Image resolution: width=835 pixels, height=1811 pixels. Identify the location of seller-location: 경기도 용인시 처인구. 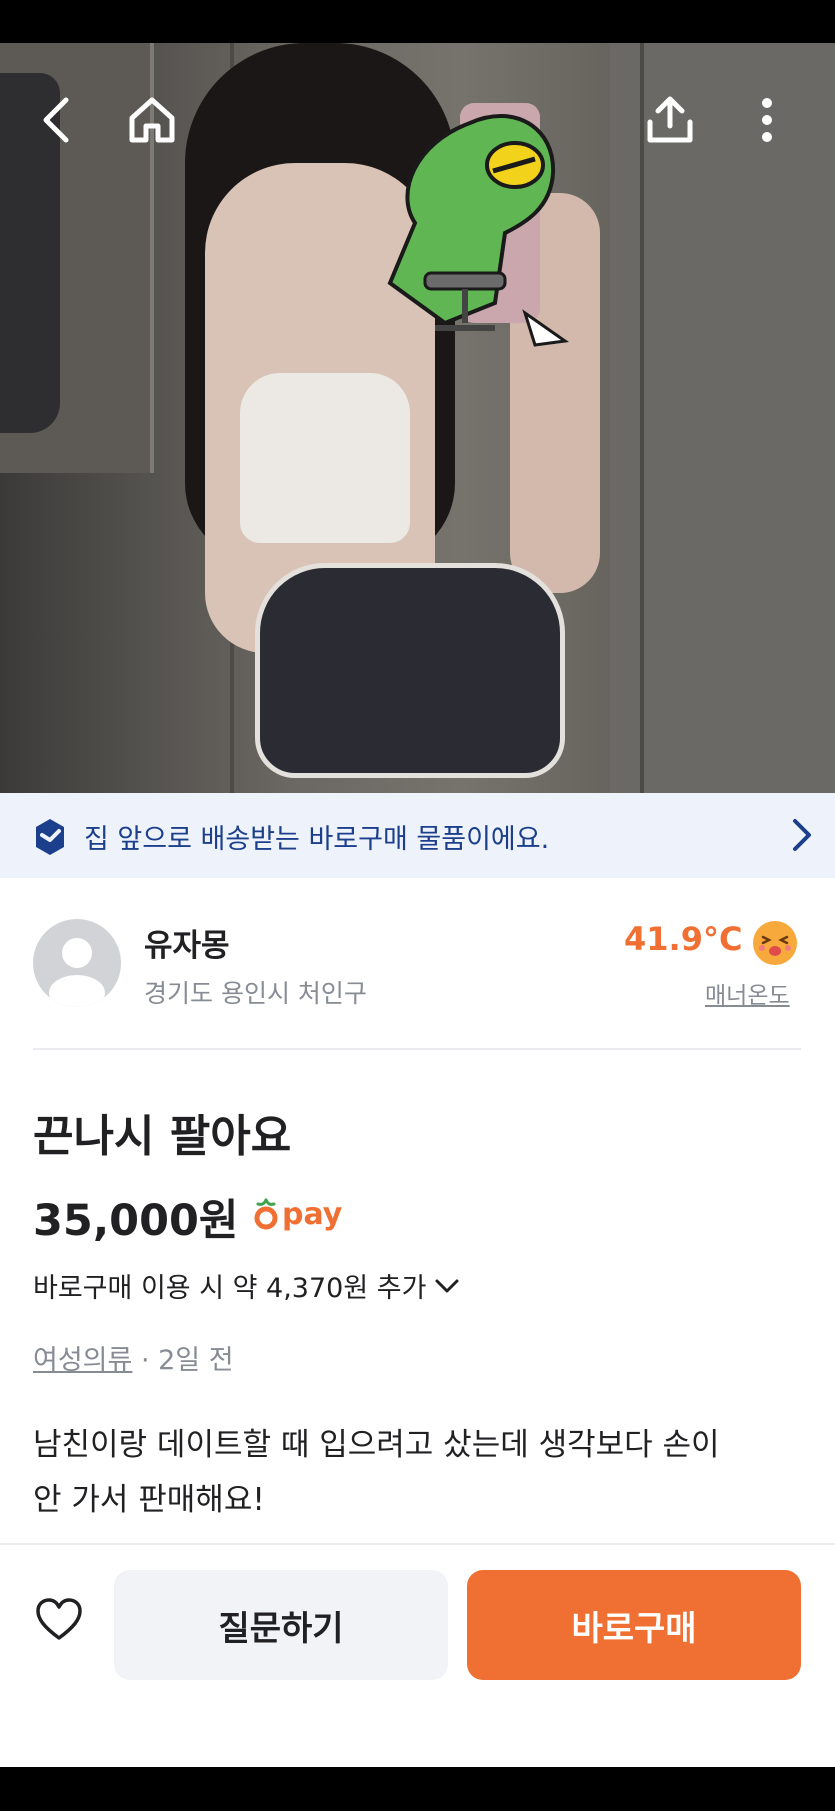
(255, 993).